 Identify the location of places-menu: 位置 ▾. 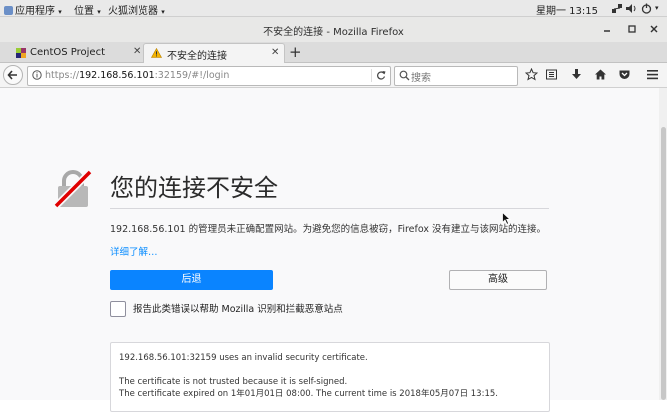
(87, 9).